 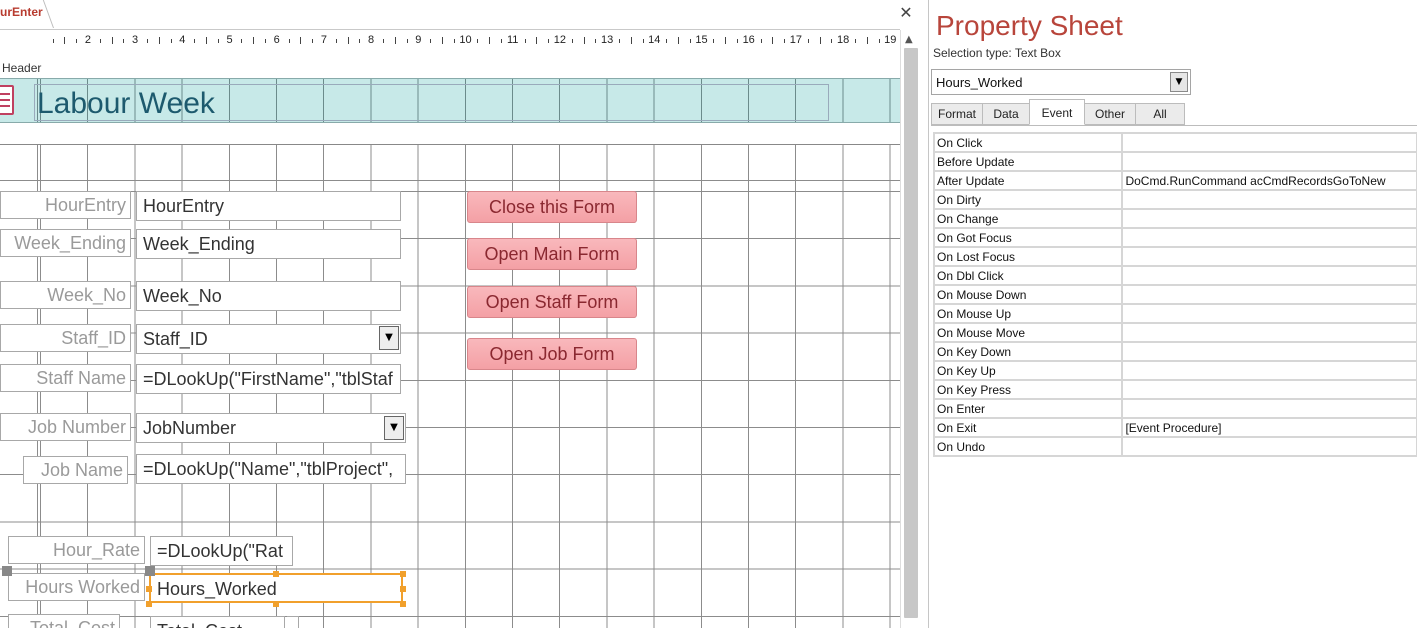 What do you see at coordinates (150, 571) in the screenshot?
I see `move-handle-control` at bounding box center [150, 571].